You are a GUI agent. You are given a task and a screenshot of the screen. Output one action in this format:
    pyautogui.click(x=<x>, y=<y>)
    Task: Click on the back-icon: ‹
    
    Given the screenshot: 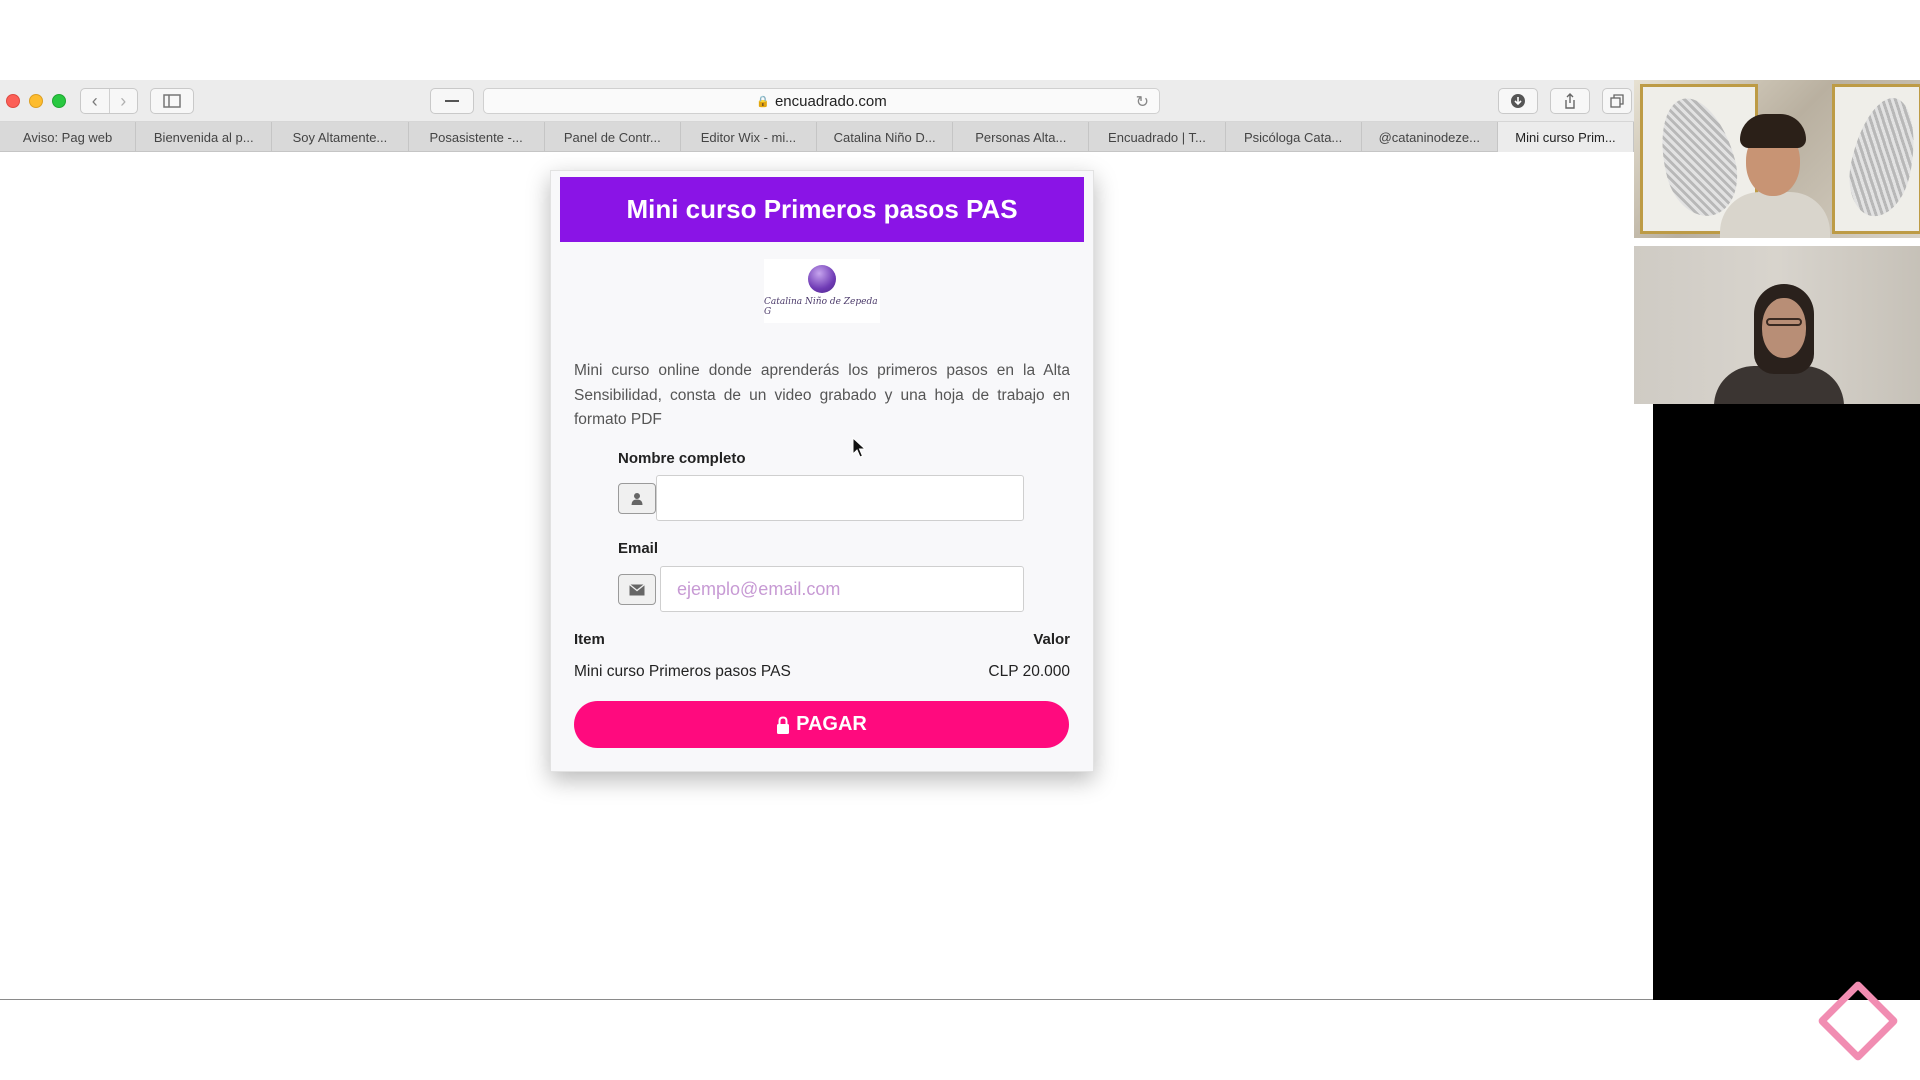 What is the action you would take?
    pyautogui.click(x=95, y=101)
    